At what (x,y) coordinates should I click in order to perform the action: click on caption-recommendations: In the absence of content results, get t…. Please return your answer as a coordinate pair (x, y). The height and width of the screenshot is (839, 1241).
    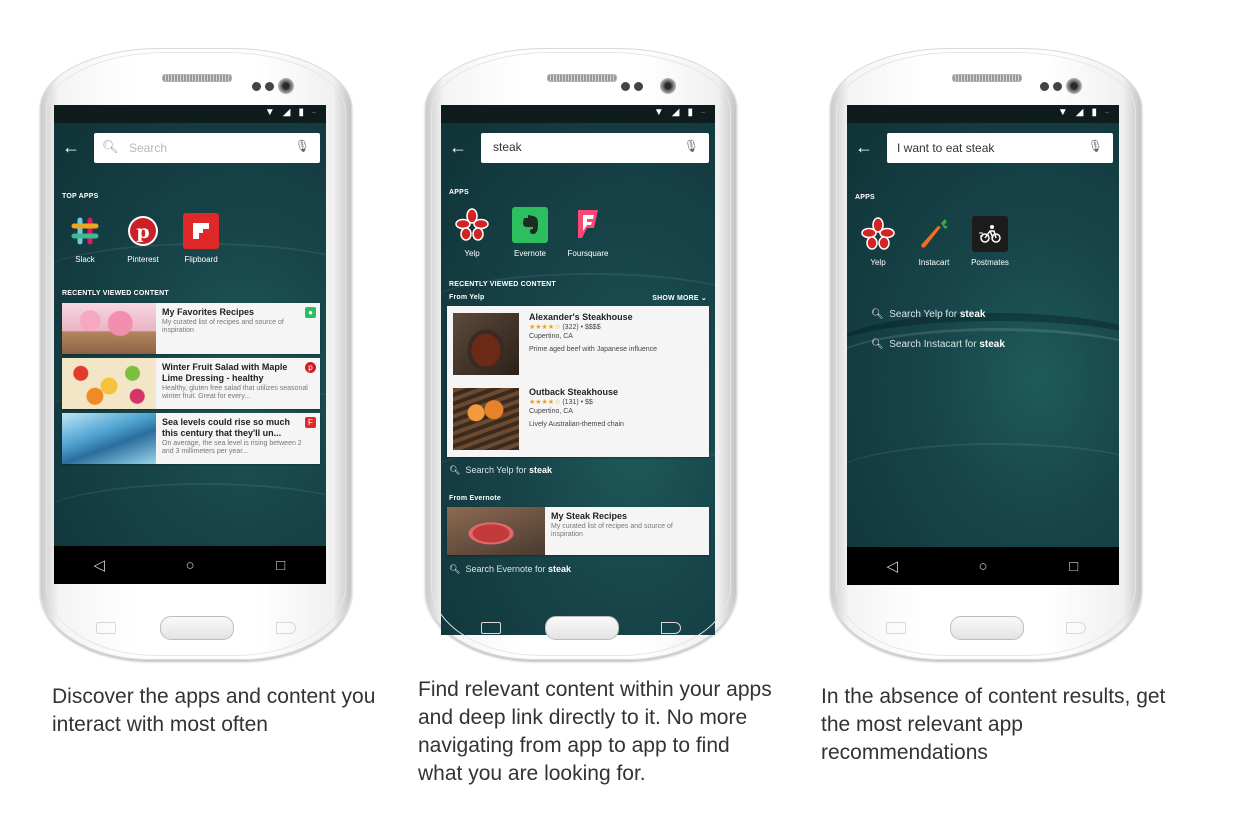
    Looking at the image, I should click on (993, 724).